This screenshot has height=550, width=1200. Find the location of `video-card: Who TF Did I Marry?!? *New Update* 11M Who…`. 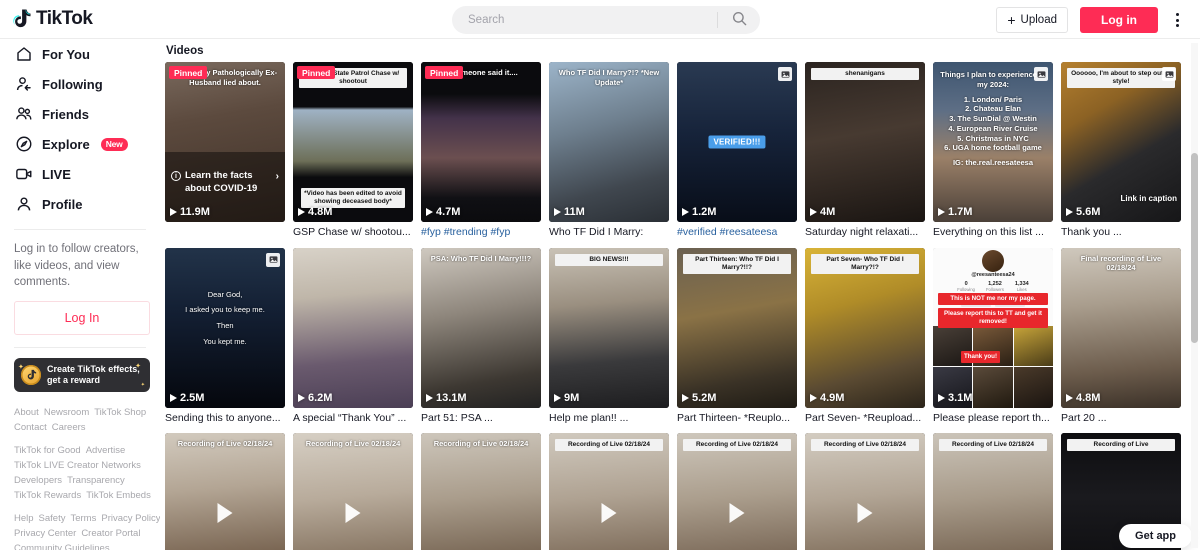

video-card: Who TF Did I Marry?!? *New Update* 11M Who… is located at coordinates (609, 151).